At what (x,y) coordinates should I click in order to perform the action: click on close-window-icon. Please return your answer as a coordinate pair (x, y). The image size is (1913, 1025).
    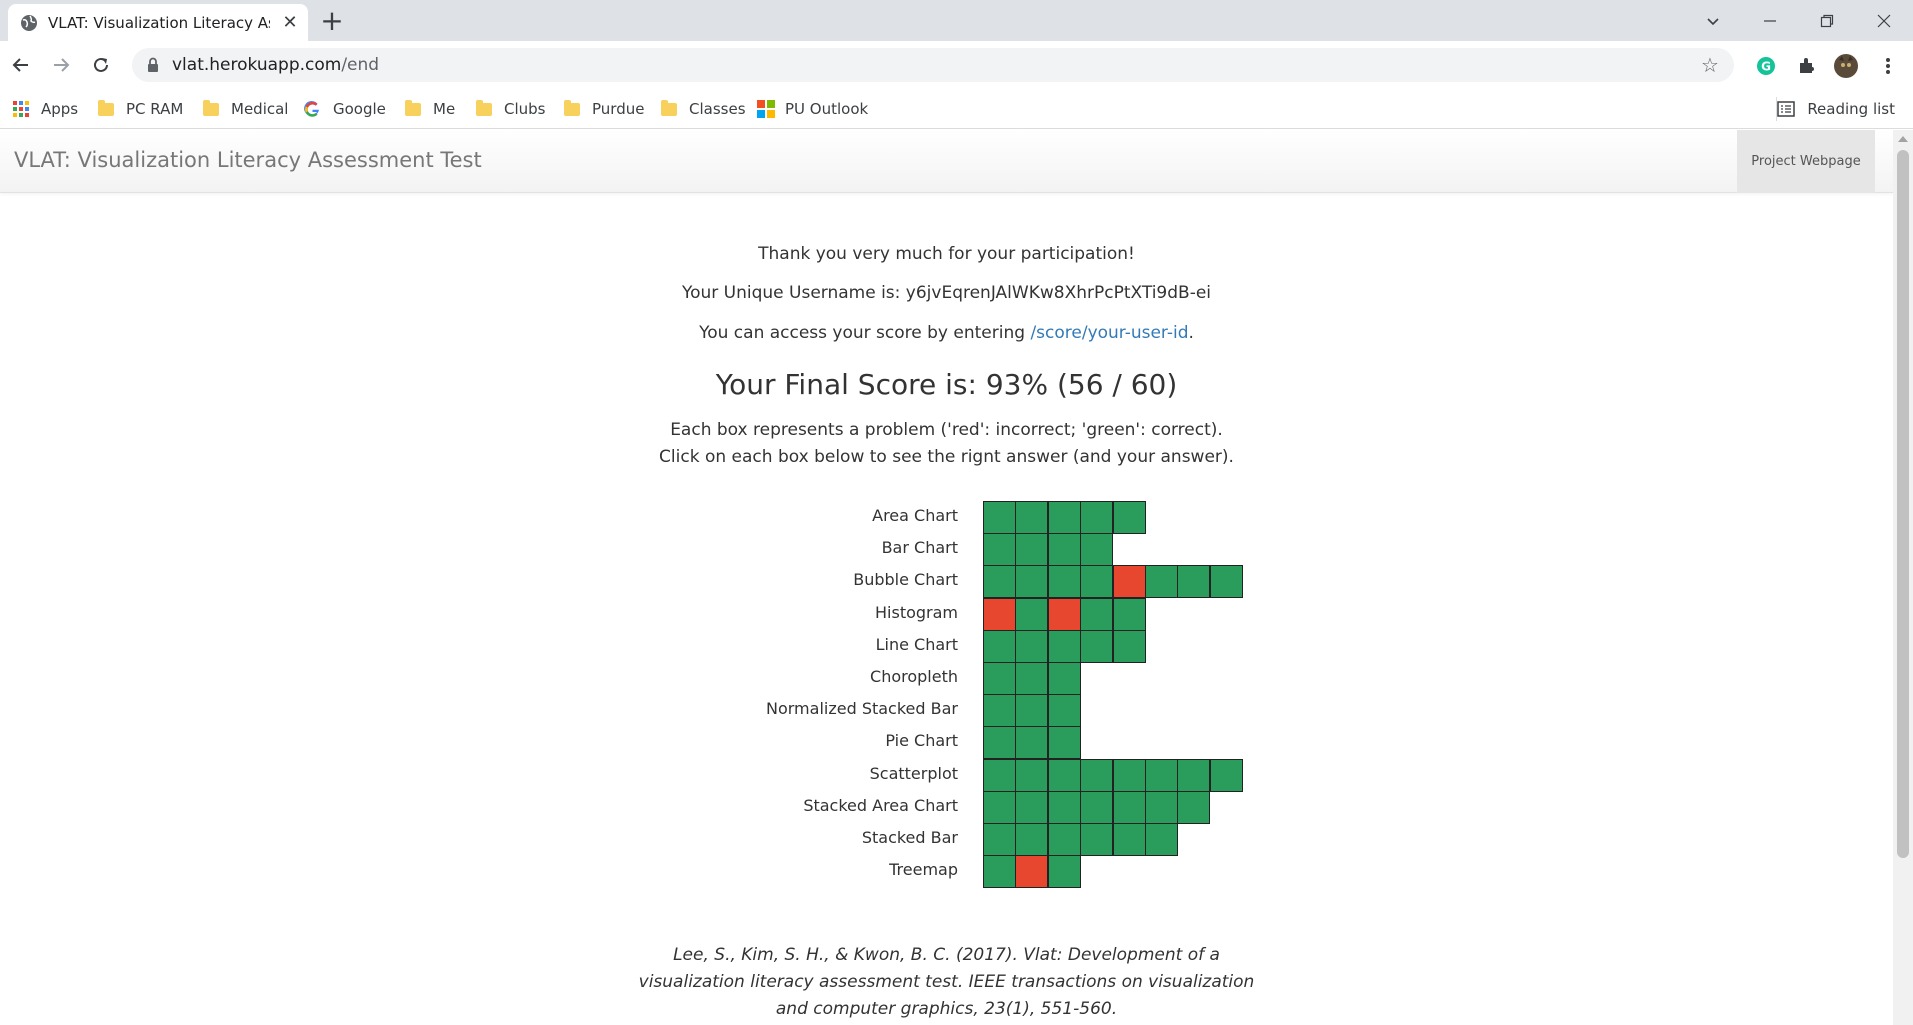
    Looking at the image, I should click on (1884, 20).